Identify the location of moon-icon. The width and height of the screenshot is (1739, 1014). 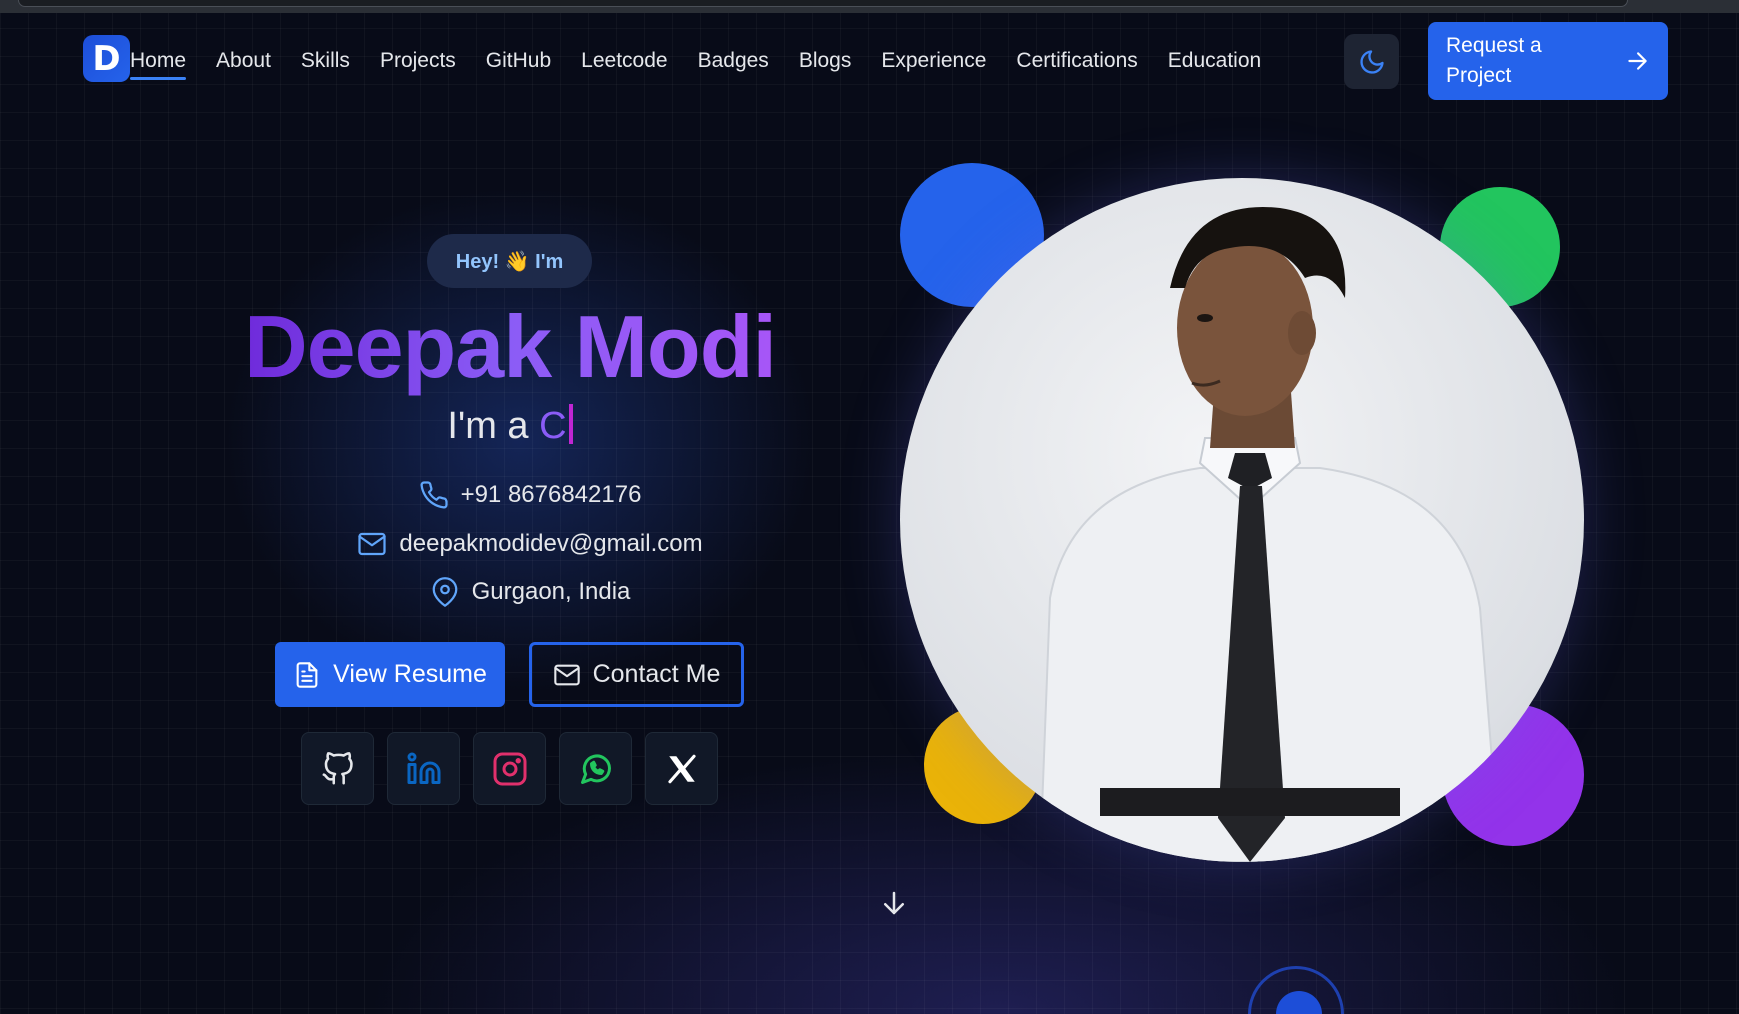
(1371, 61).